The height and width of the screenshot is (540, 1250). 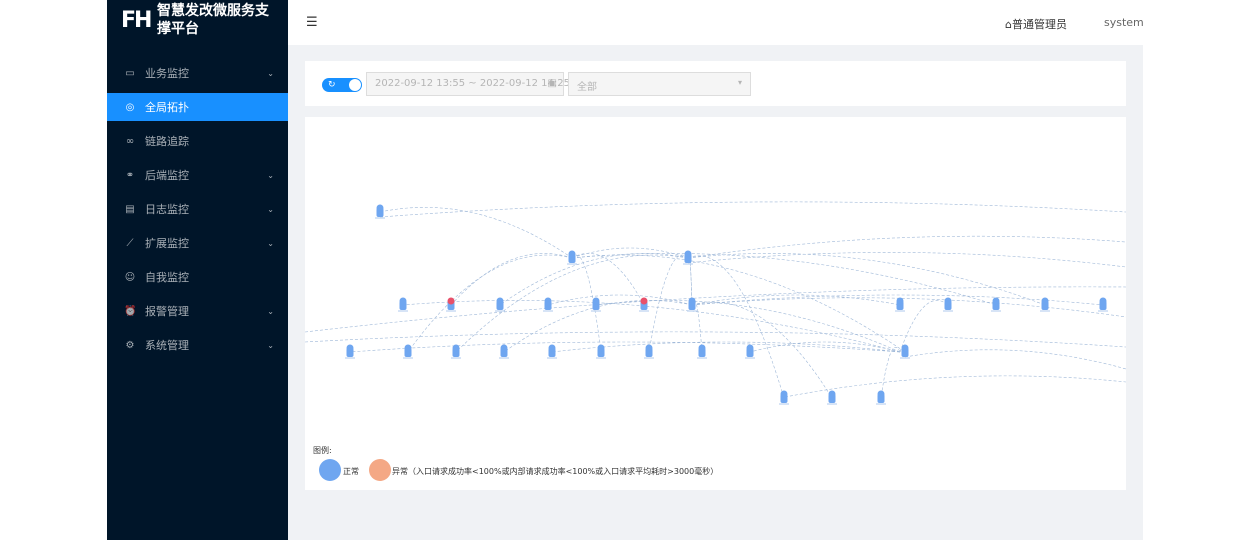 I want to click on smile-icon: ☺, so click(x=130, y=277).